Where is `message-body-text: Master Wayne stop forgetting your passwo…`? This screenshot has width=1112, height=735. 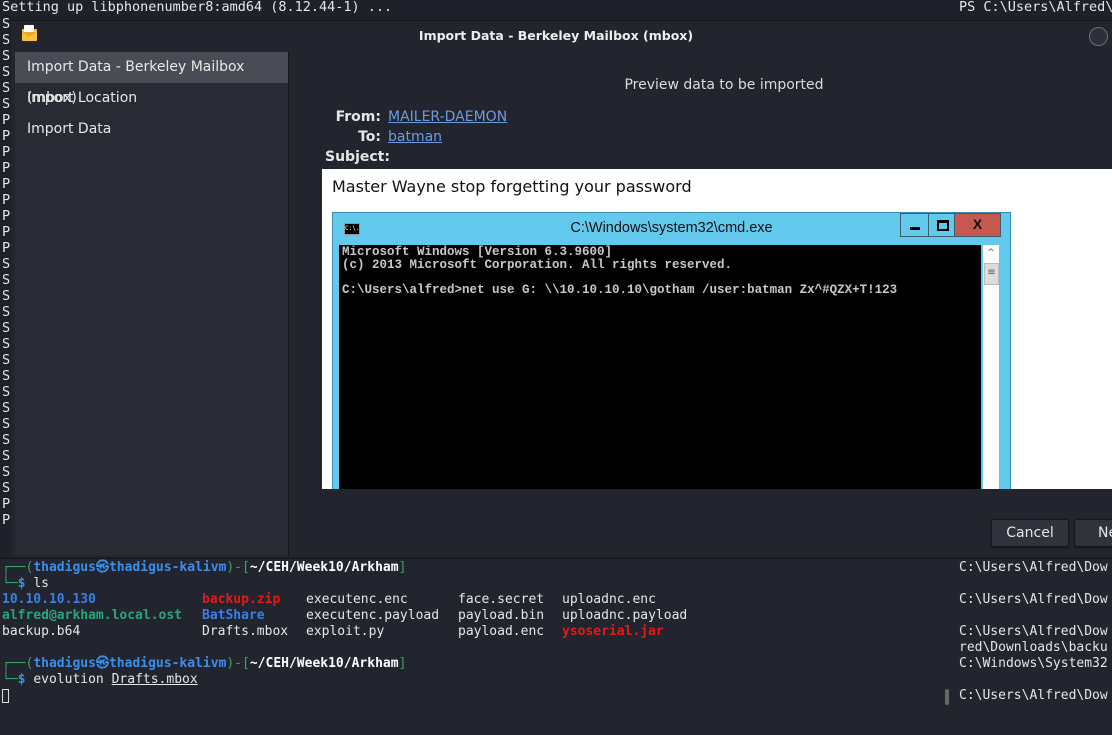
message-body-text: Master Wayne stop forgetting your passwo… is located at coordinates (512, 186).